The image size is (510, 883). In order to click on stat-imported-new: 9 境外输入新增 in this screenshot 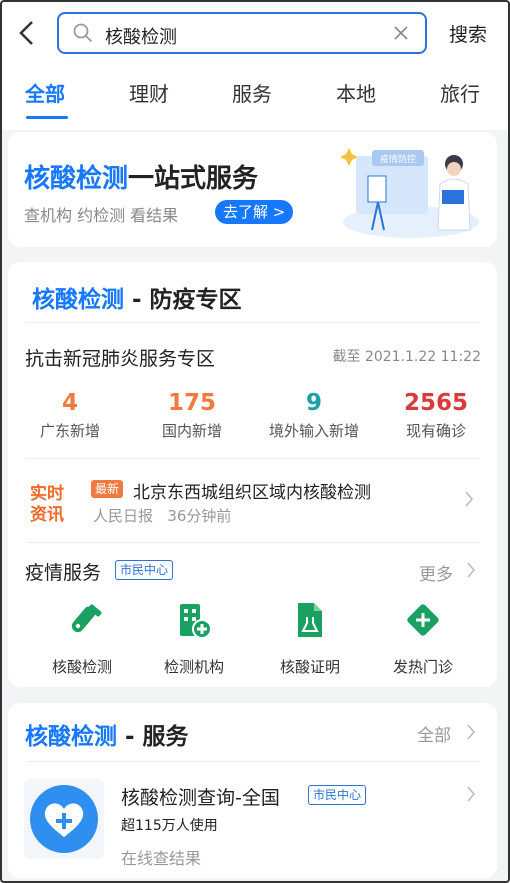, I will do `click(313, 415)`.